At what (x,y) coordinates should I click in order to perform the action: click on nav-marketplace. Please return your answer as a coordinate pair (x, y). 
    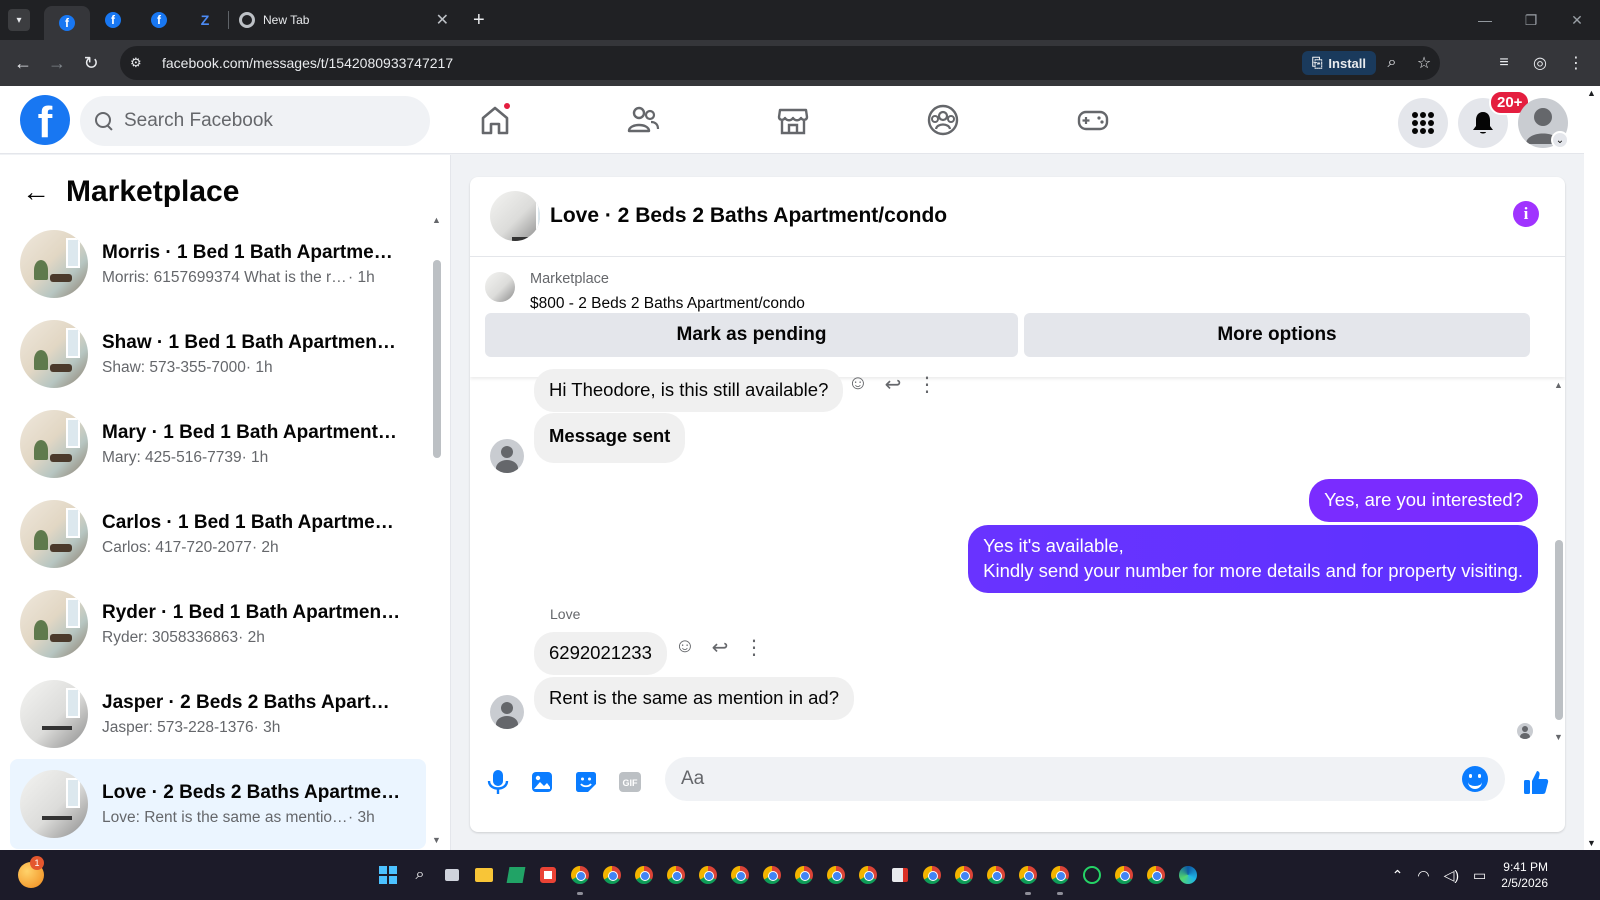
    Looking at the image, I should click on (793, 120).